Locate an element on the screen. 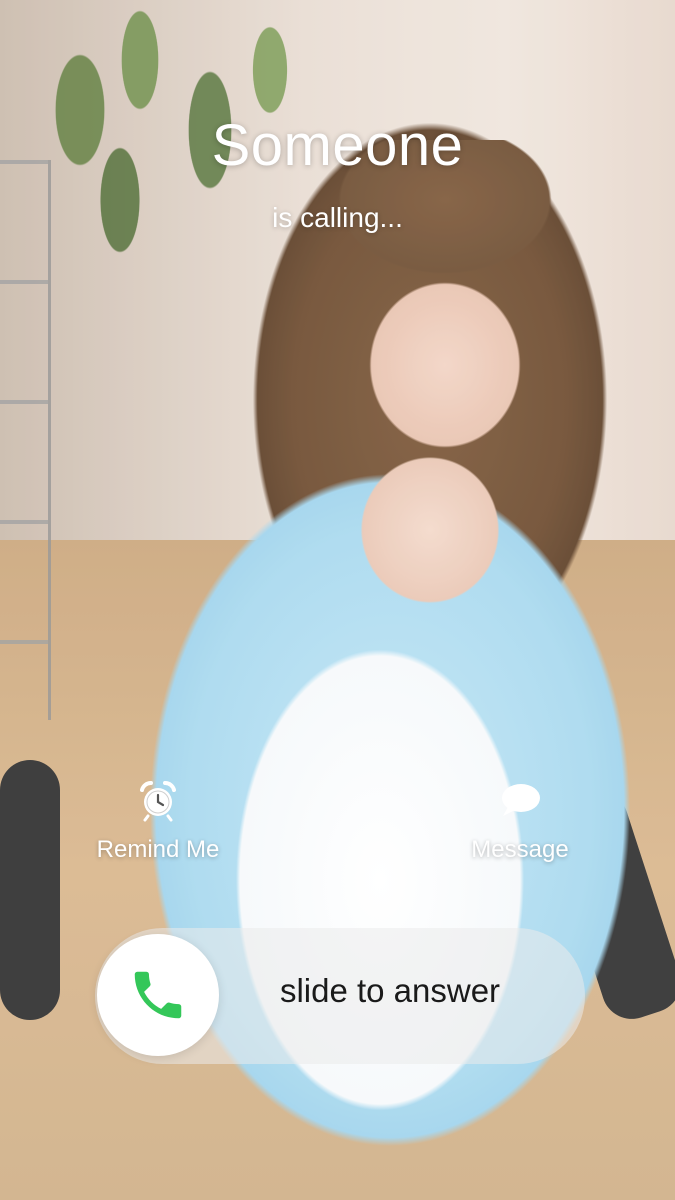 This screenshot has width=675, height=1200. phone-handset-icon is located at coordinates (158, 995).